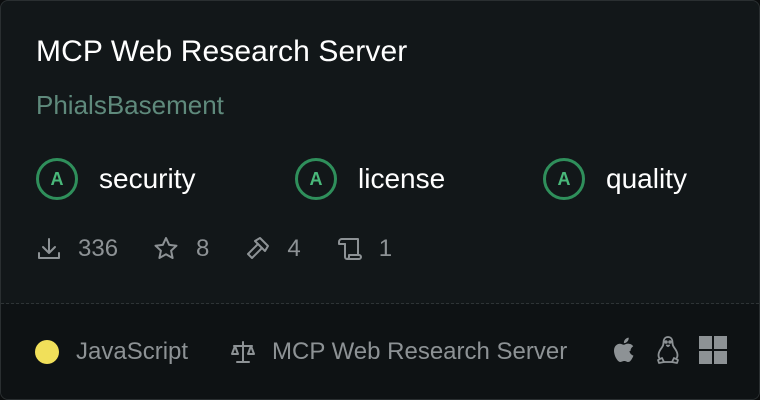 This screenshot has height=400, width=760. I want to click on grade-license-letter: A, so click(316, 179).